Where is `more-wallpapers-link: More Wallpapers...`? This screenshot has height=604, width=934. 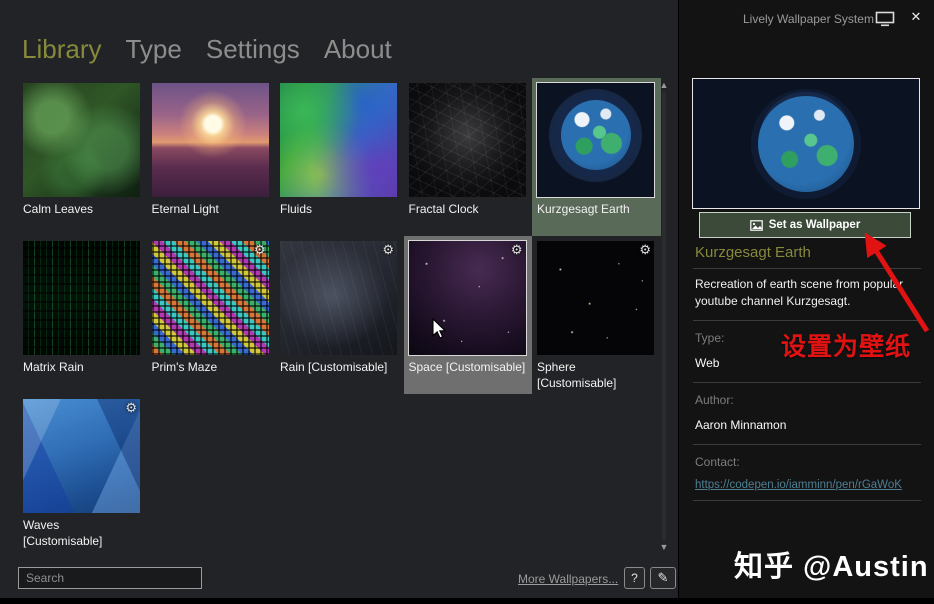 more-wallpapers-link: More Wallpapers... is located at coordinates (568, 579).